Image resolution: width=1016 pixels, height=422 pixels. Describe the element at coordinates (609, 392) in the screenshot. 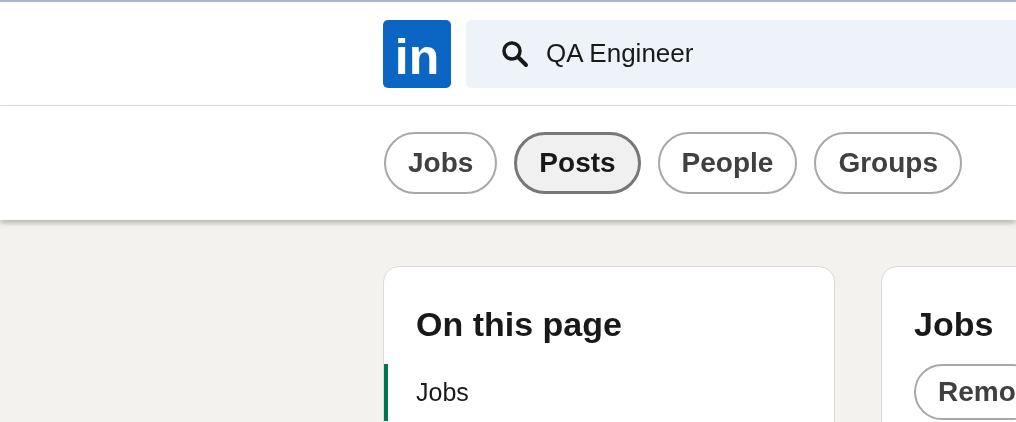

I see `page-nav-item: Jobs` at that location.